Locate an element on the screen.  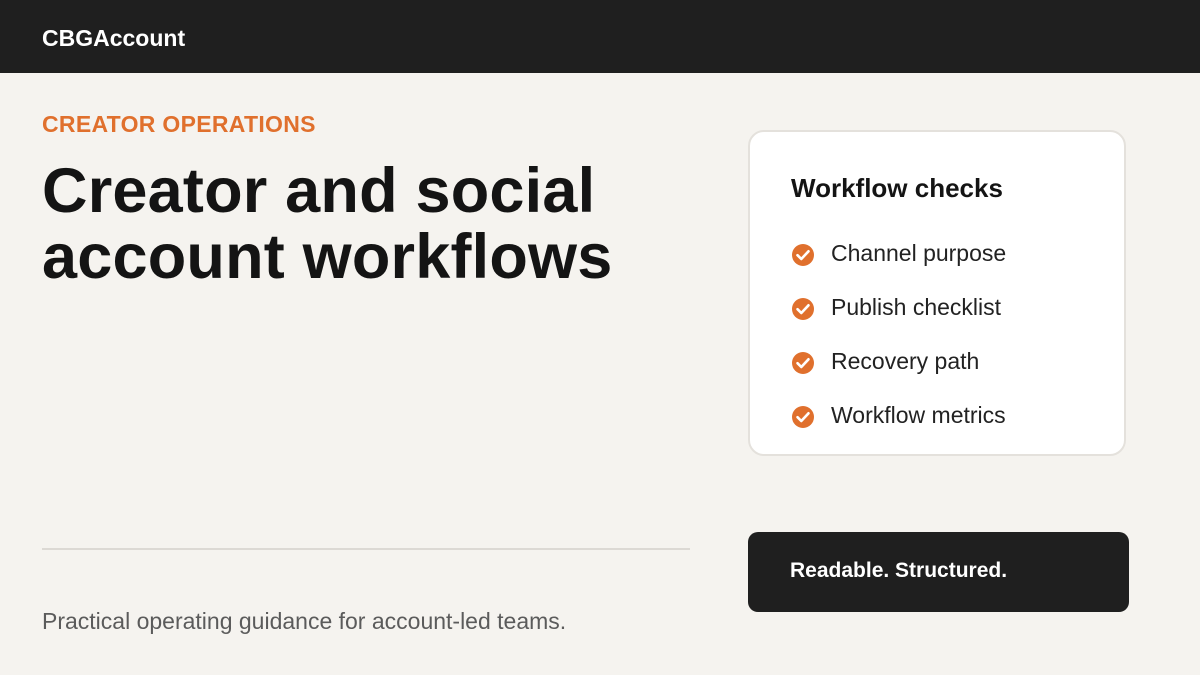
list-item: Workflow metrics is located at coordinates (898, 415).